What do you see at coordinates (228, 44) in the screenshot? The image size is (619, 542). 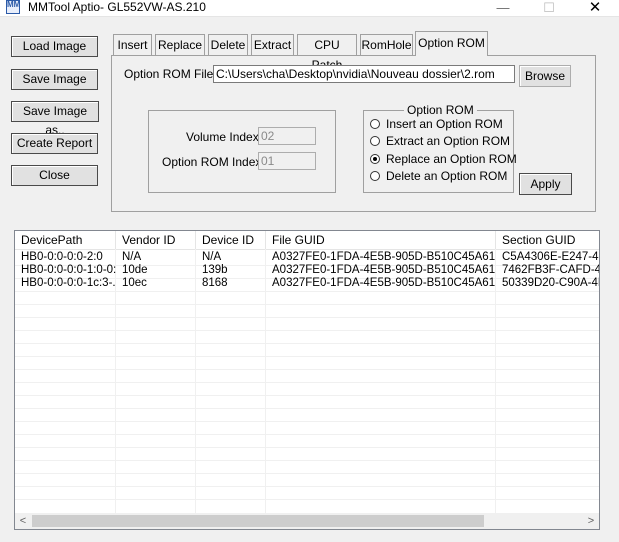 I see `tab-delete: Delete` at bounding box center [228, 44].